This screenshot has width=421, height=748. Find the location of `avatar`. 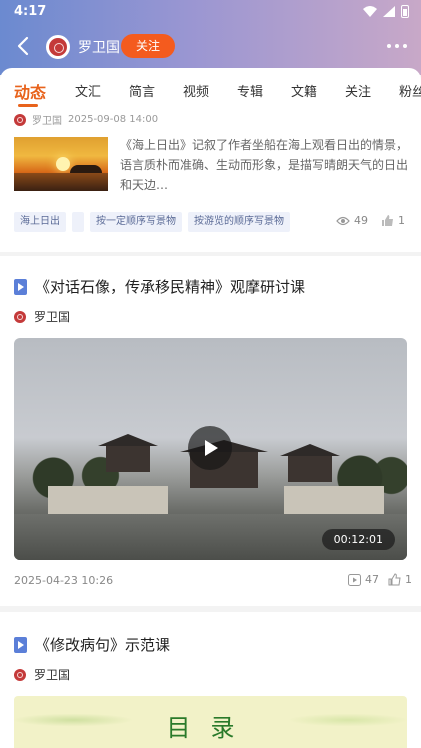

avatar is located at coordinates (58, 47).